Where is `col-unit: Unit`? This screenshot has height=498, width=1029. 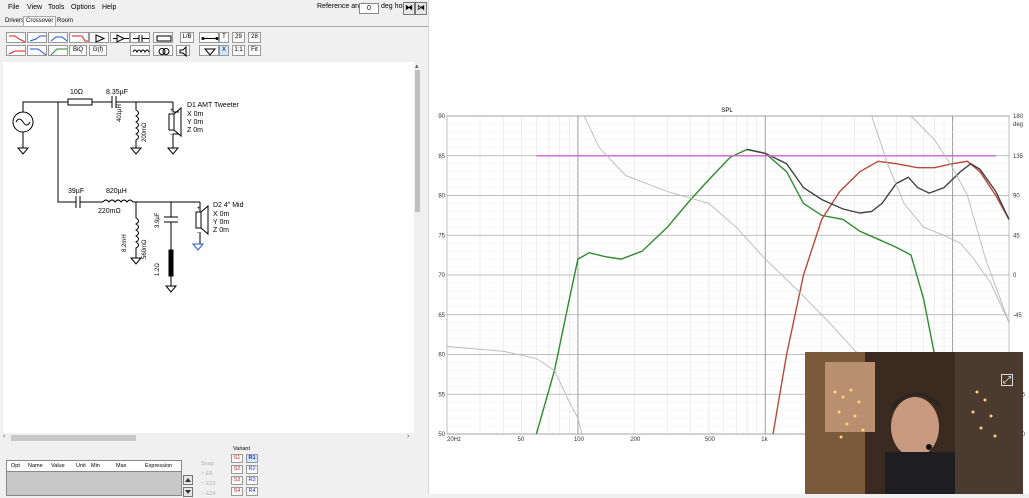 col-unit: Unit is located at coordinates (81, 466).